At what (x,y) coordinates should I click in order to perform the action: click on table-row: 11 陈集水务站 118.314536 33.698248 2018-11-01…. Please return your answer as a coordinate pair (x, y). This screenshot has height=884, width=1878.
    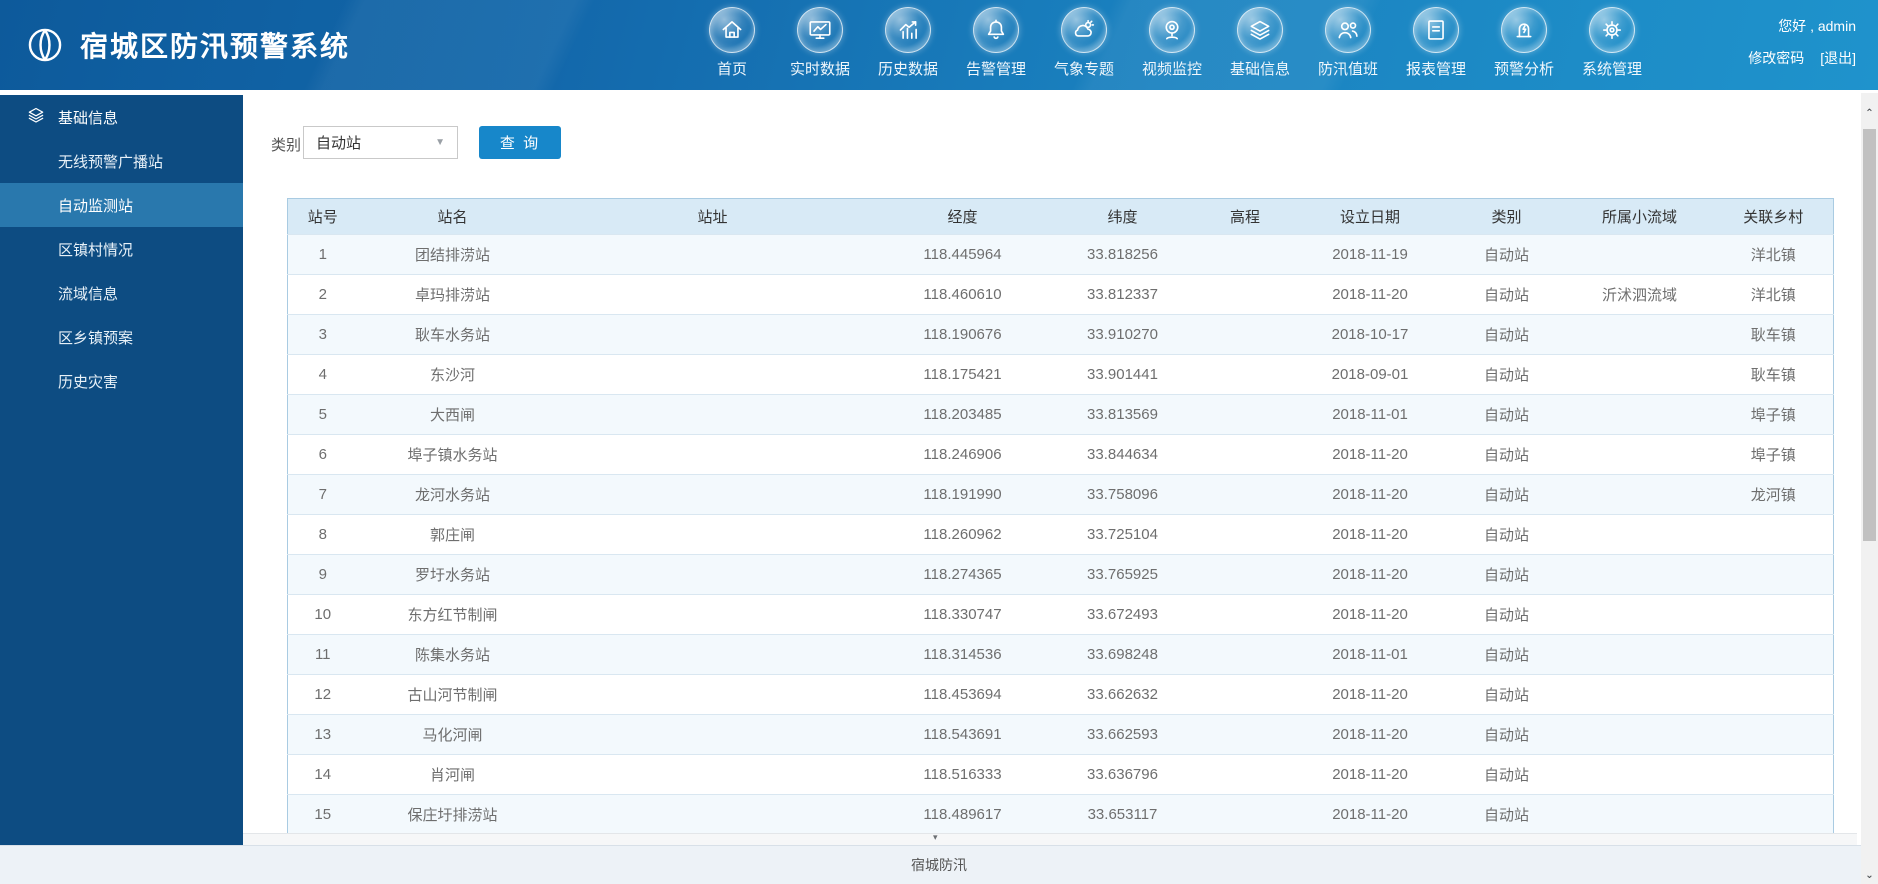
    Looking at the image, I should click on (1060, 654).